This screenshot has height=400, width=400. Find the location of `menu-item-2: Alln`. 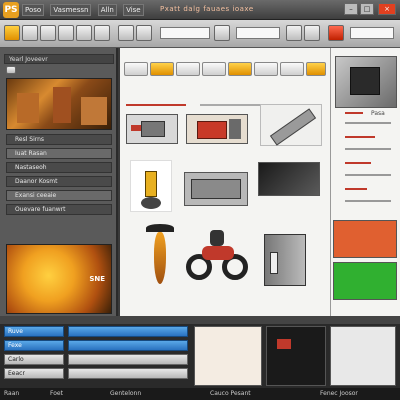

menu-item-2: Alln is located at coordinates (107, 10).